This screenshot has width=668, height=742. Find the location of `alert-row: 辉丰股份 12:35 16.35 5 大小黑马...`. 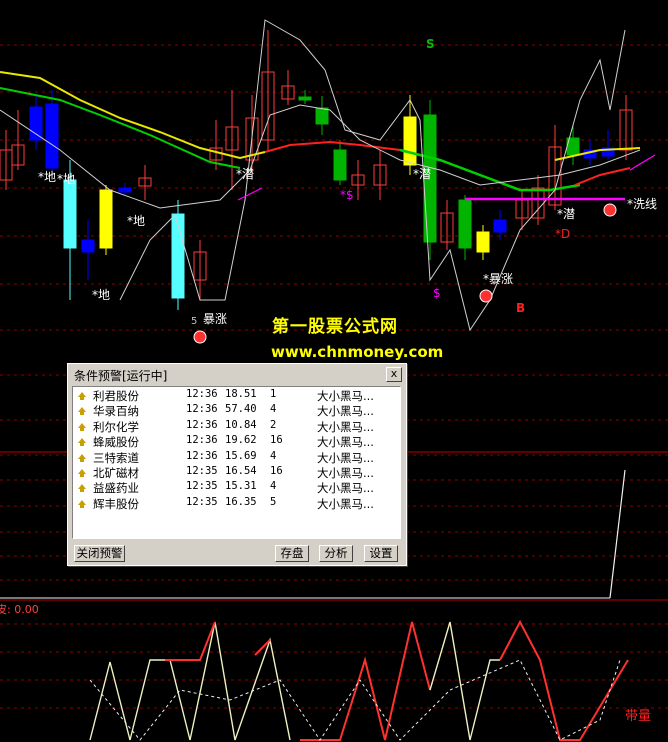

alert-row: 辉丰股份 12:35 16.35 5 大小黑马... is located at coordinates (236, 503).